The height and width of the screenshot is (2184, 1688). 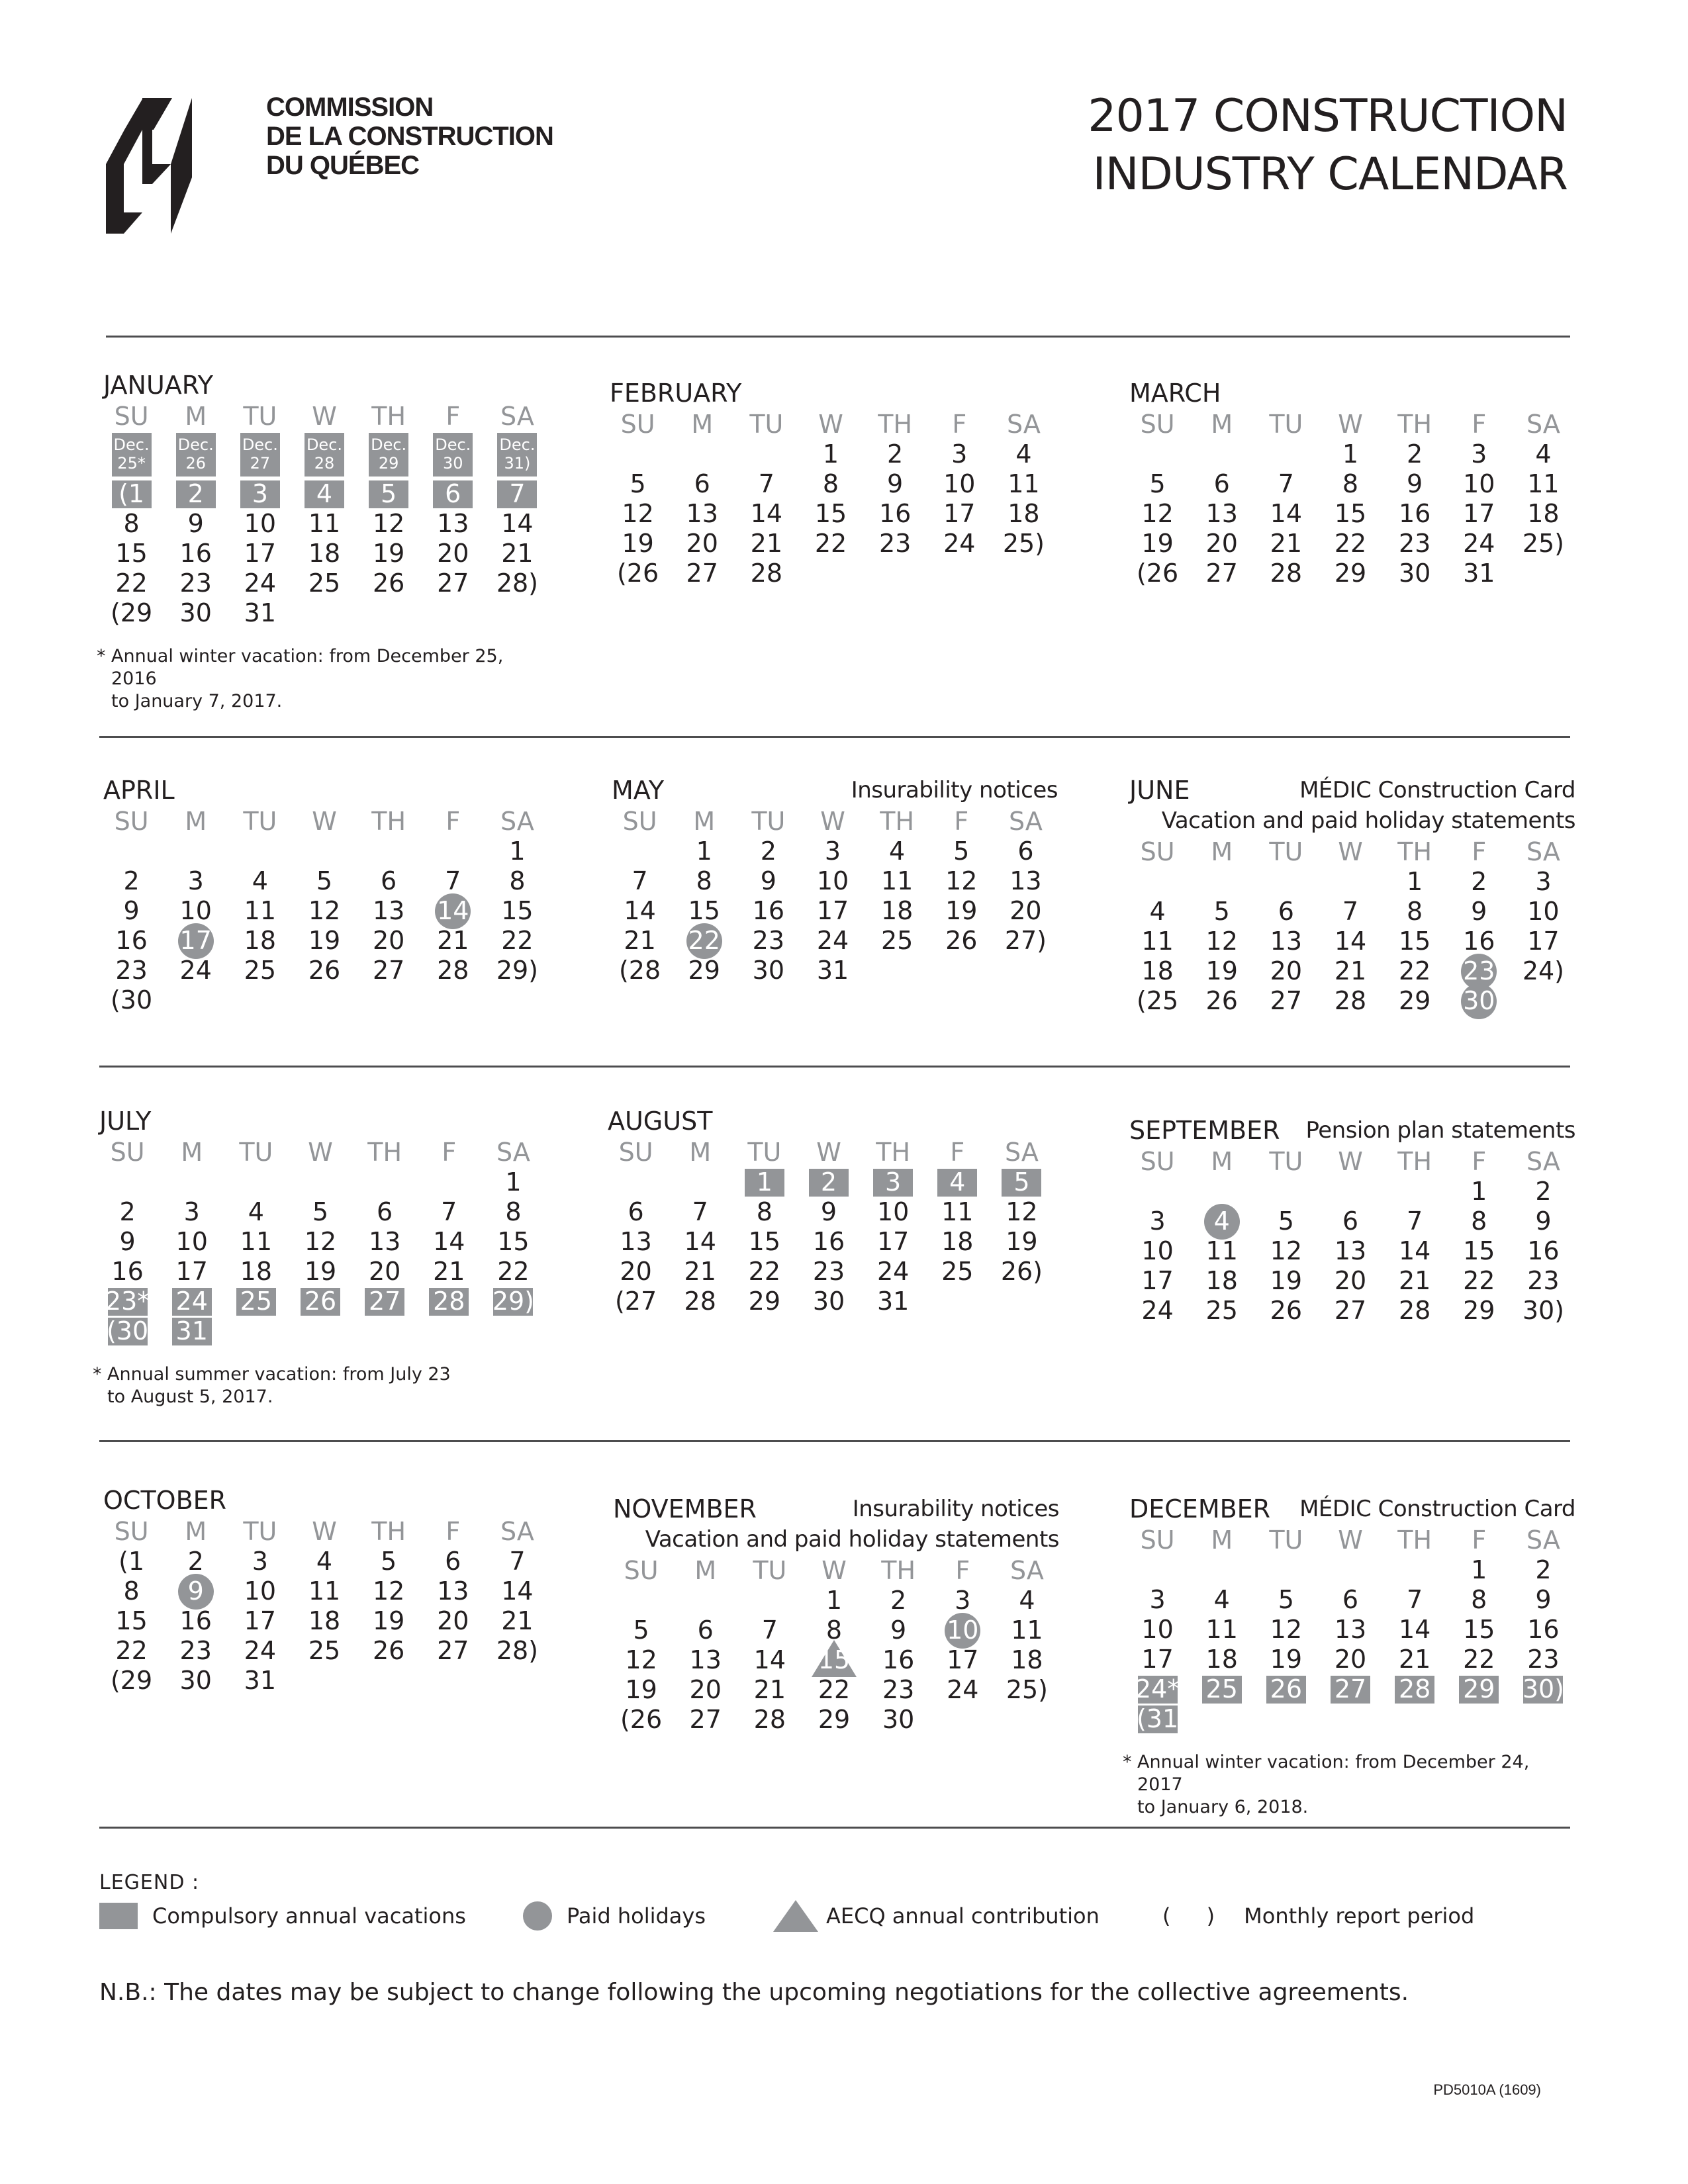 I want to click on calendar-day: 6, so click(x=1350, y=1221).